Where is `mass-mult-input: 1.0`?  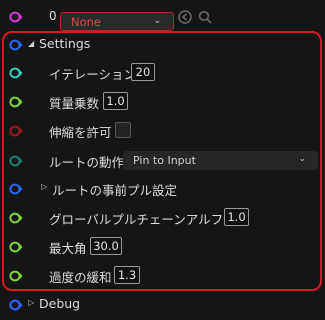 mass-mult-input: 1.0 is located at coordinates (115, 101).